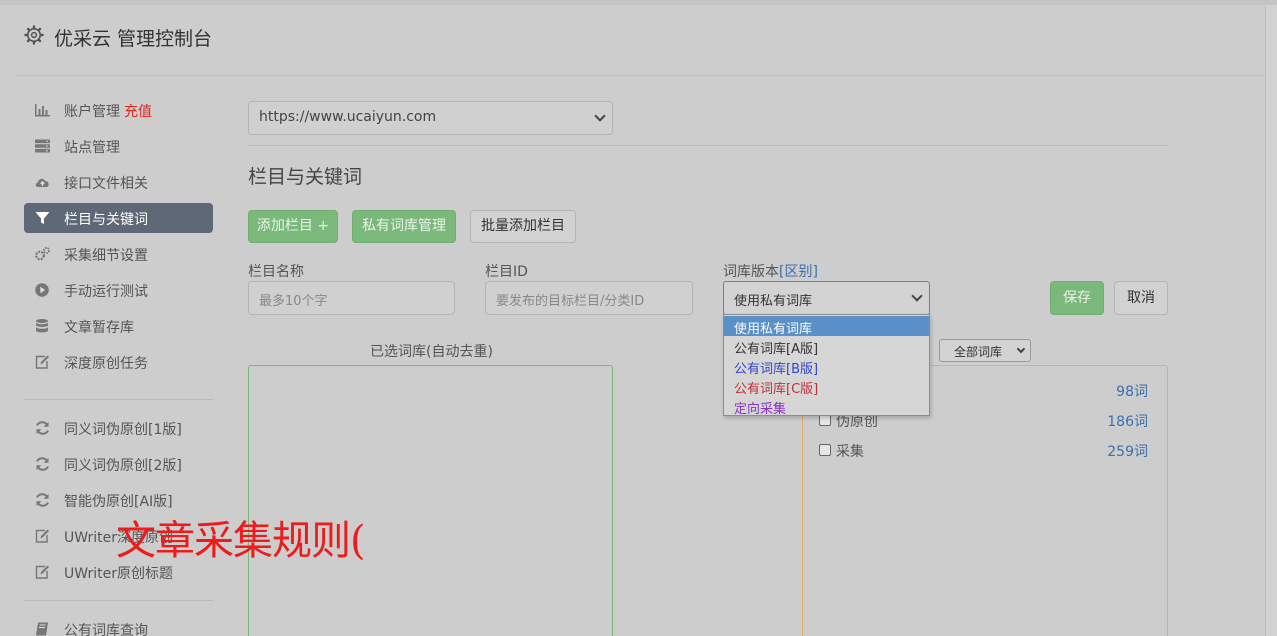  What do you see at coordinates (99, 328) in the screenshot?
I see `sidebar-item-label: 文章暂存库` at bounding box center [99, 328].